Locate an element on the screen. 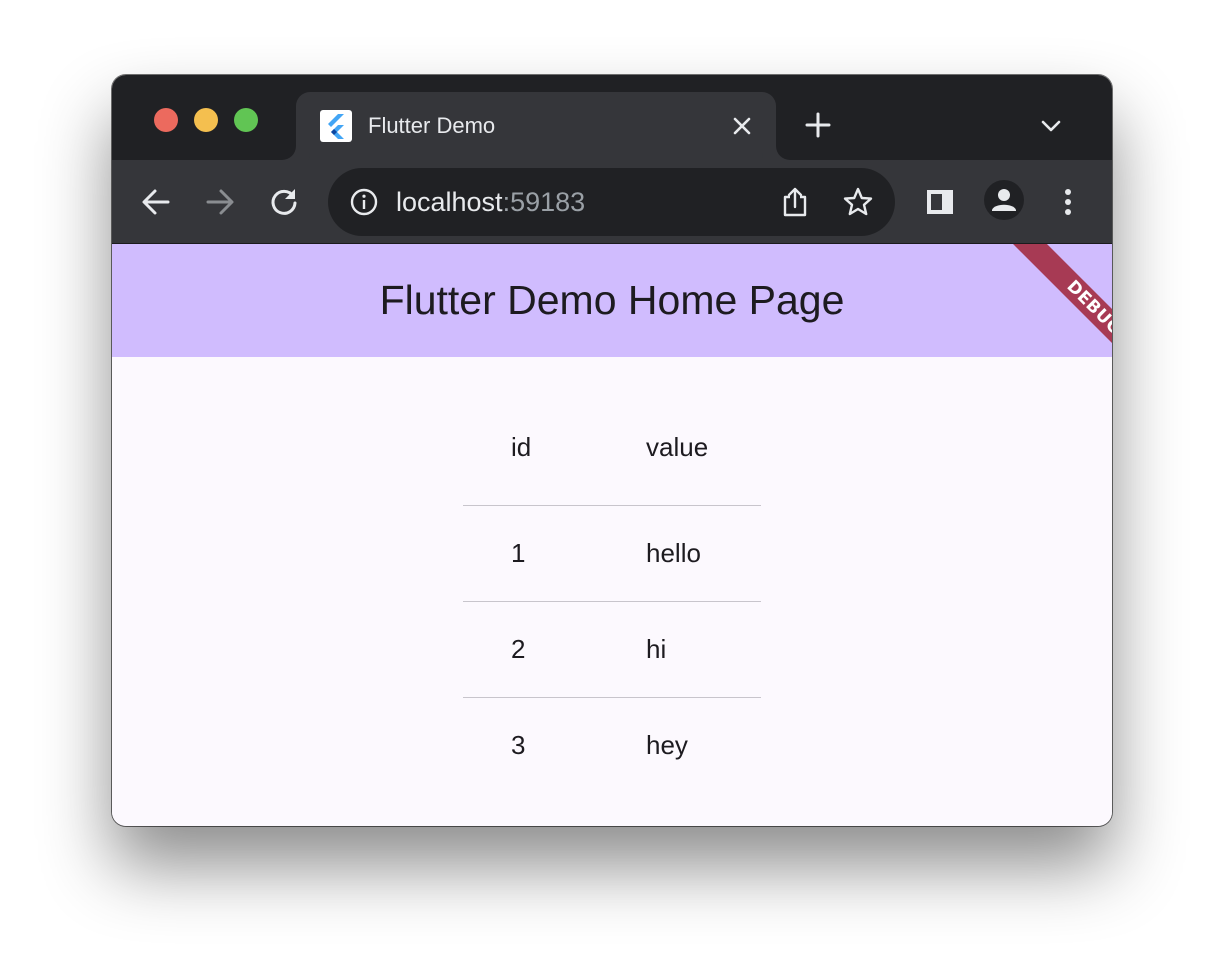  page-title: Flutter Demo Home Page is located at coordinates (612, 300).